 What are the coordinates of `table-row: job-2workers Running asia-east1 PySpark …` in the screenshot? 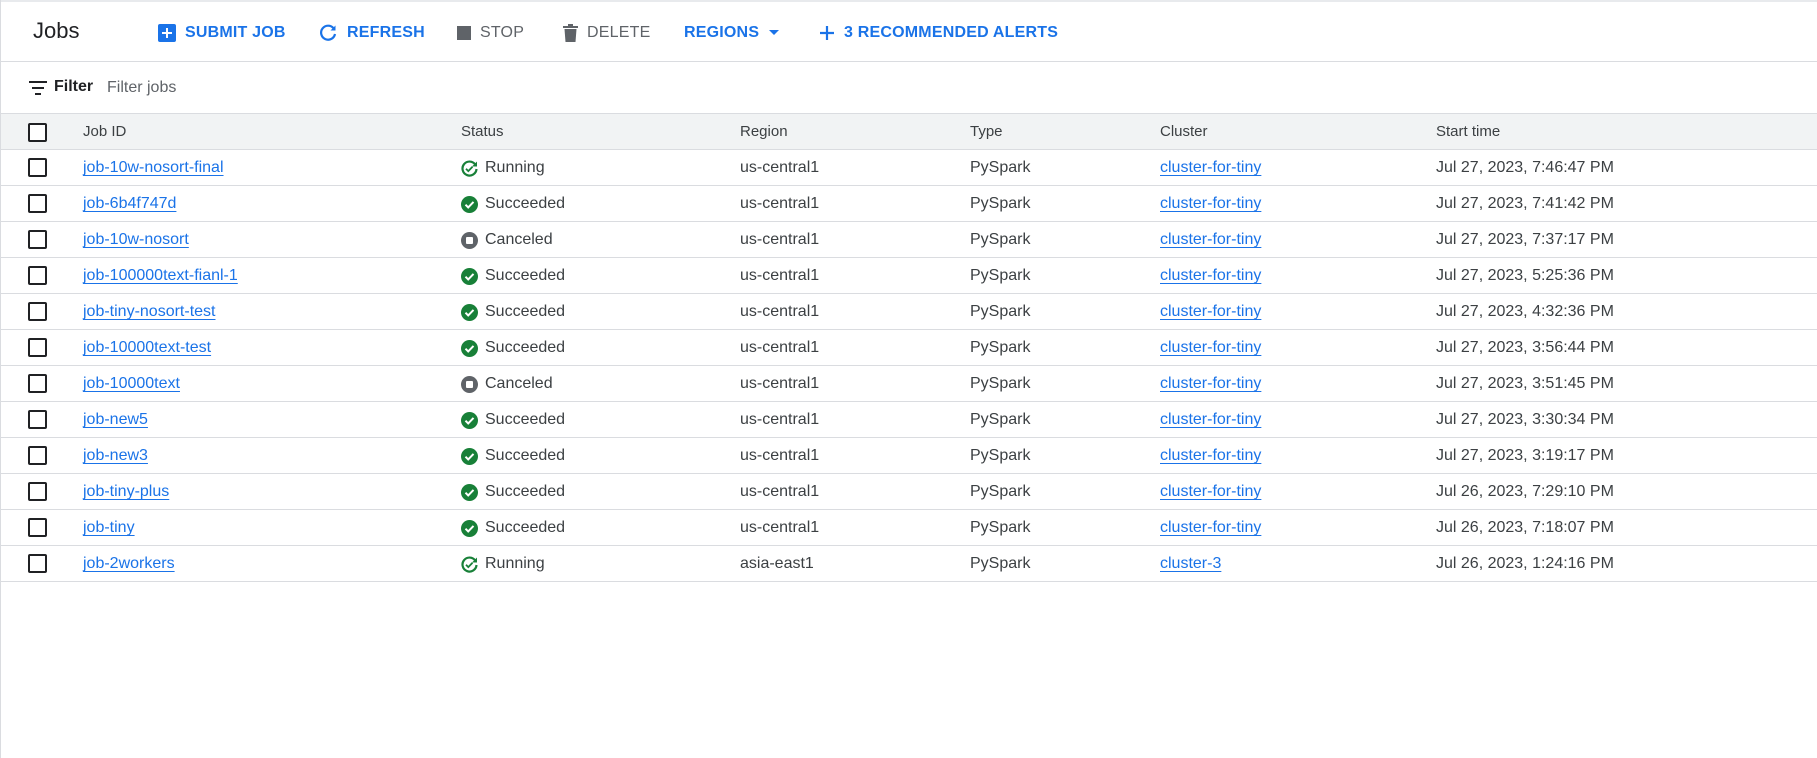 It's located at (909, 564).